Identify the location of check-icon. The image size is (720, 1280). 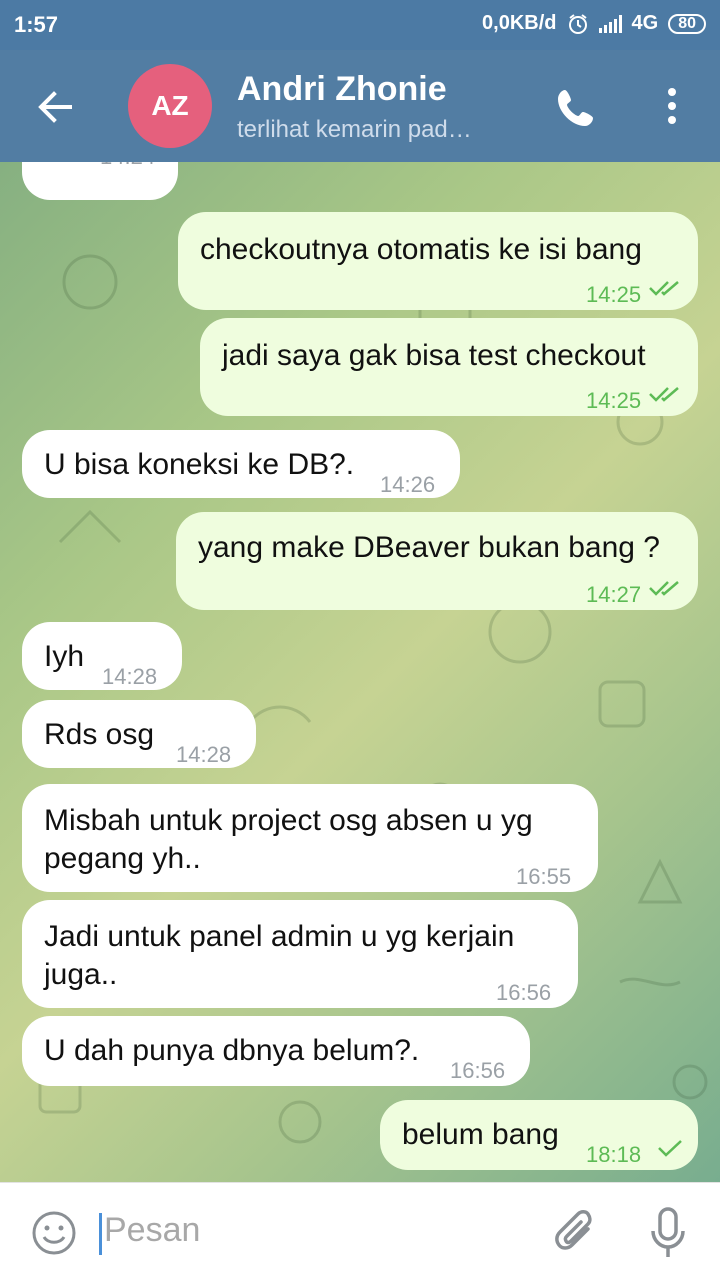
(670, 1148).